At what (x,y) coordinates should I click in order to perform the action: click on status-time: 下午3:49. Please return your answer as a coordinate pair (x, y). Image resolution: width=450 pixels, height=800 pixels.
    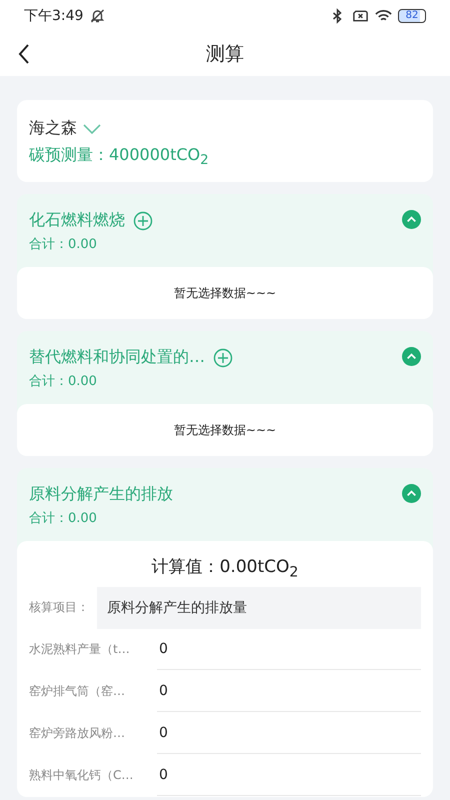
    Looking at the image, I should click on (54, 16).